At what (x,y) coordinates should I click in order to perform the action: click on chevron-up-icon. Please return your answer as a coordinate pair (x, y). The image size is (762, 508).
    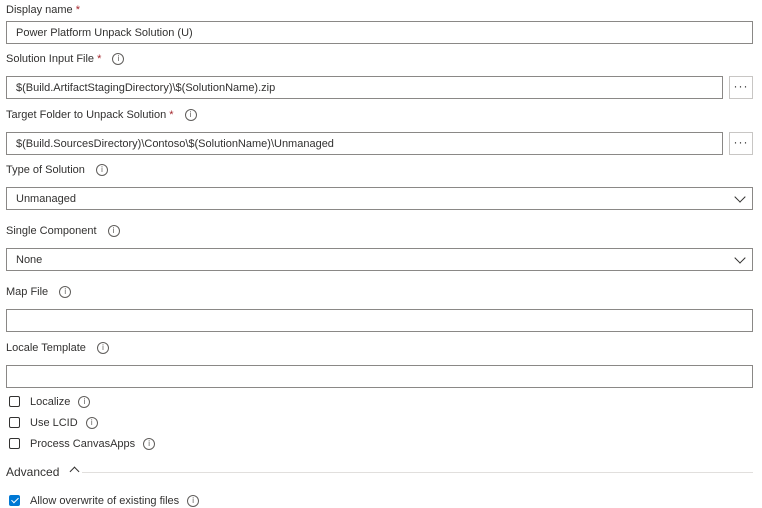
    Looking at the image, I should click on (74, 471).